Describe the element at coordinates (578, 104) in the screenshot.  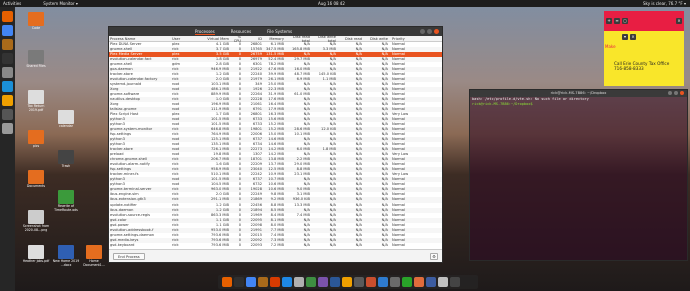
I see `terminal-prompt: rick@rick-MS-7B86:~/Dropbox$` at that location.